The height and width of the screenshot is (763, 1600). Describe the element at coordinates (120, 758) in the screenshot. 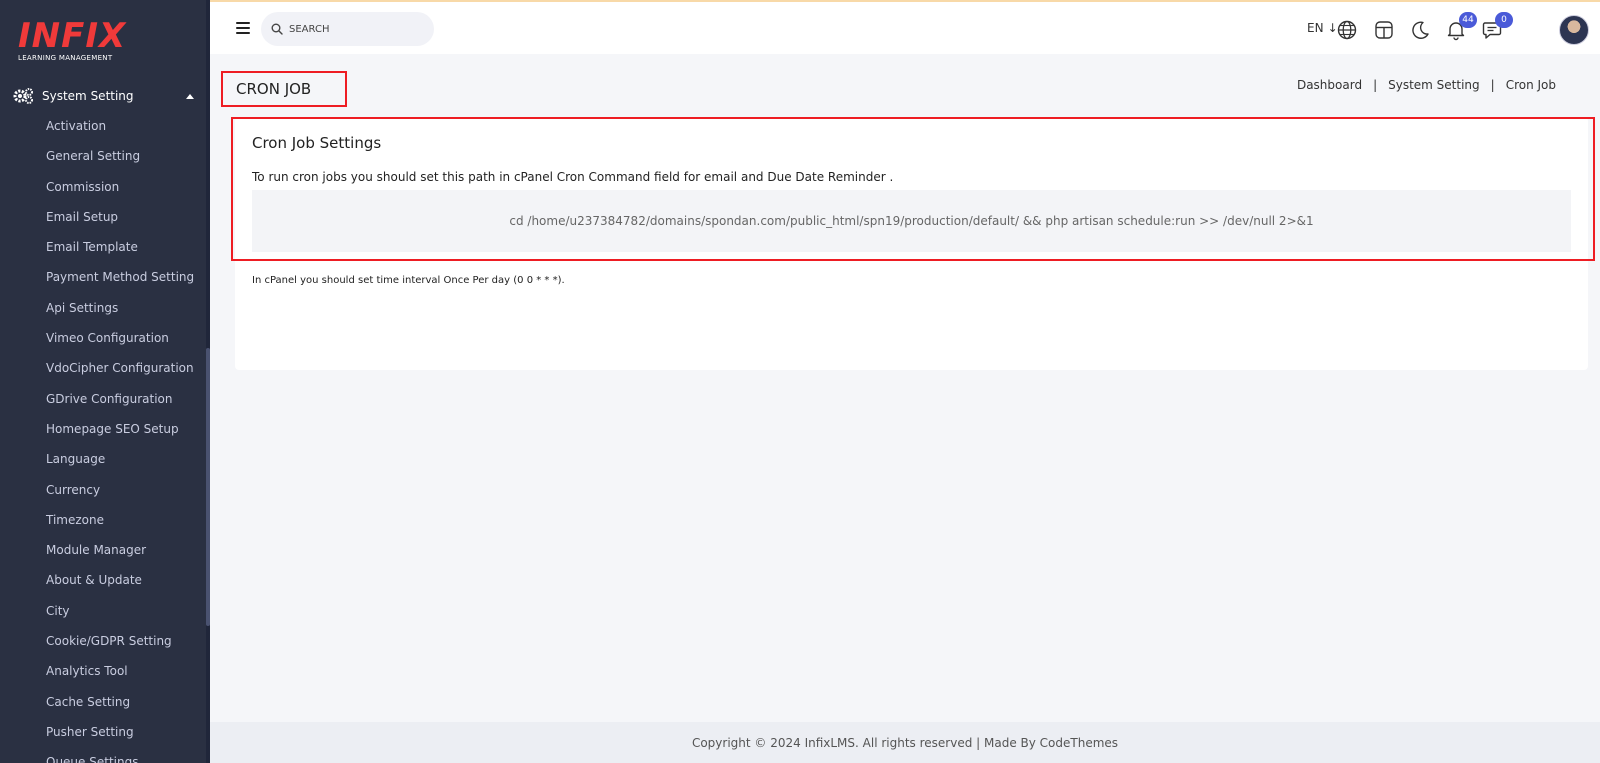

I see `sidebar-item-queue-settings: Queue Settings` at that location.